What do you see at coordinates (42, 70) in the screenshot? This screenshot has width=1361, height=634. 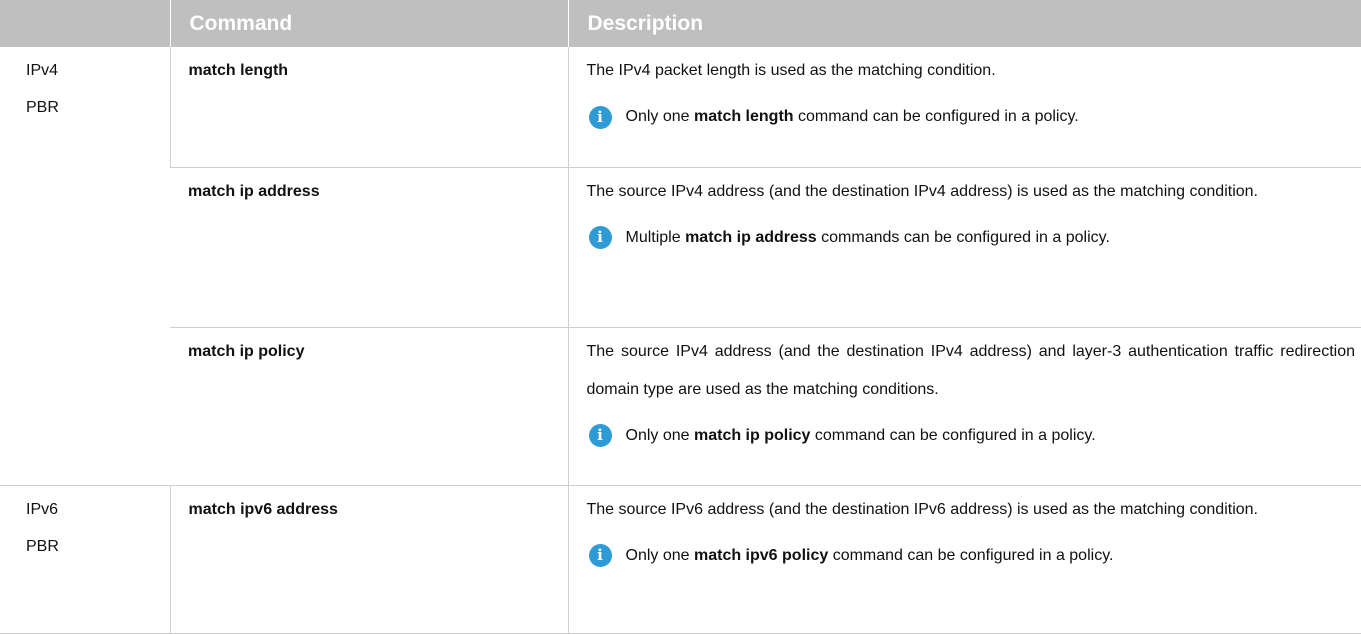 I see `group-label-line1: IPv4` at bounding box center [42, 70].